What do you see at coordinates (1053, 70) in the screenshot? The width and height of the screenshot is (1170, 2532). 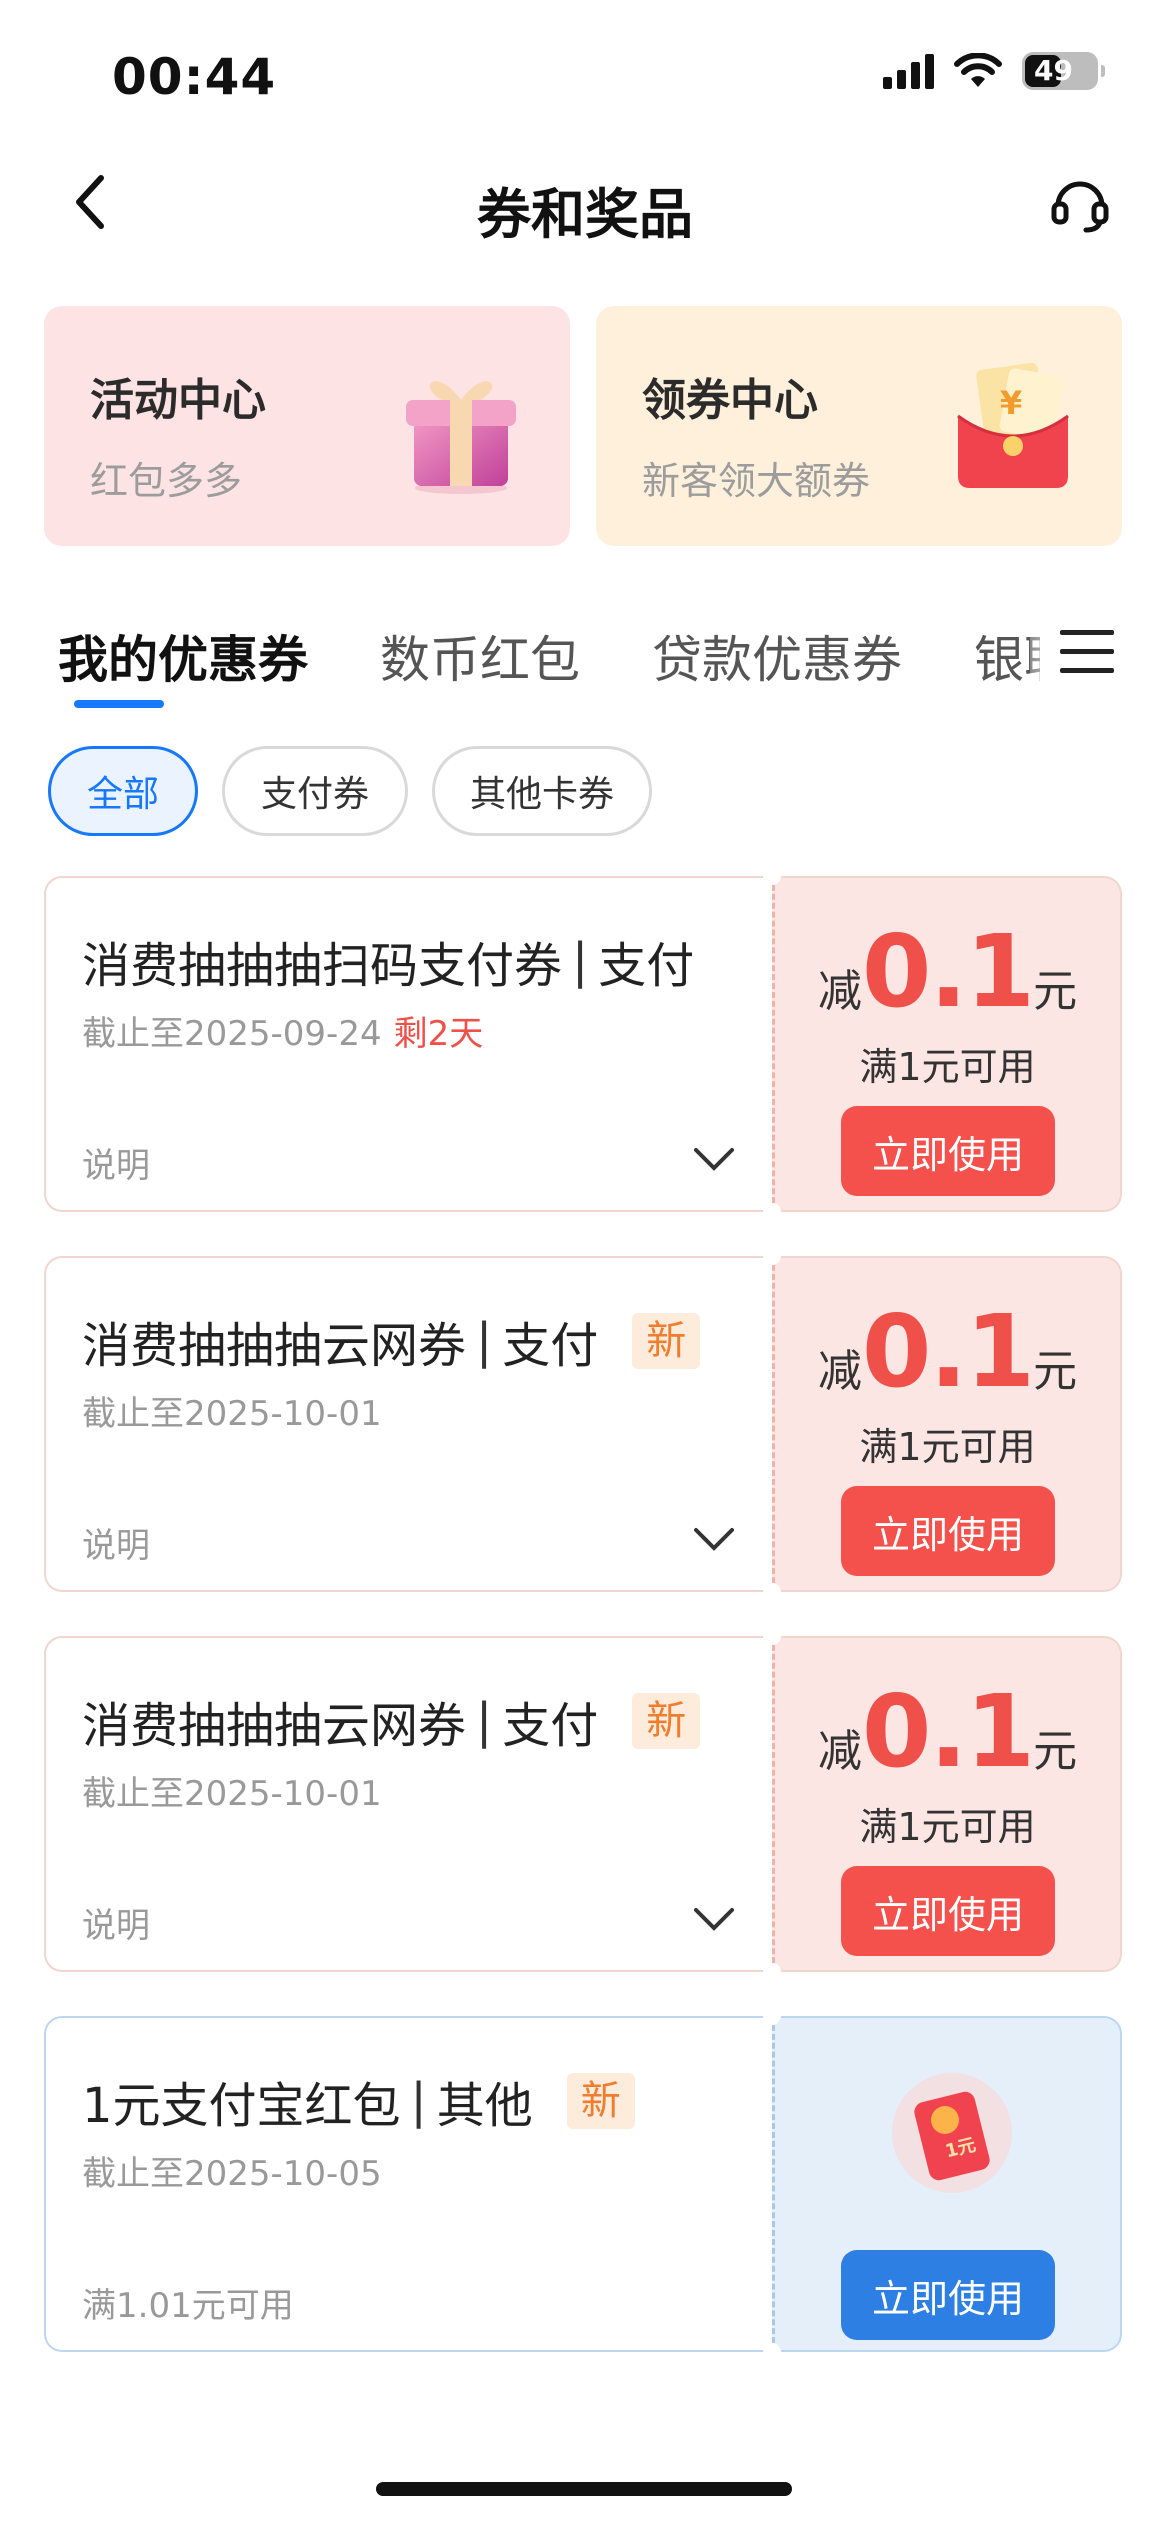 I see `battery-level: 49` at bounding box center [1053, 70].